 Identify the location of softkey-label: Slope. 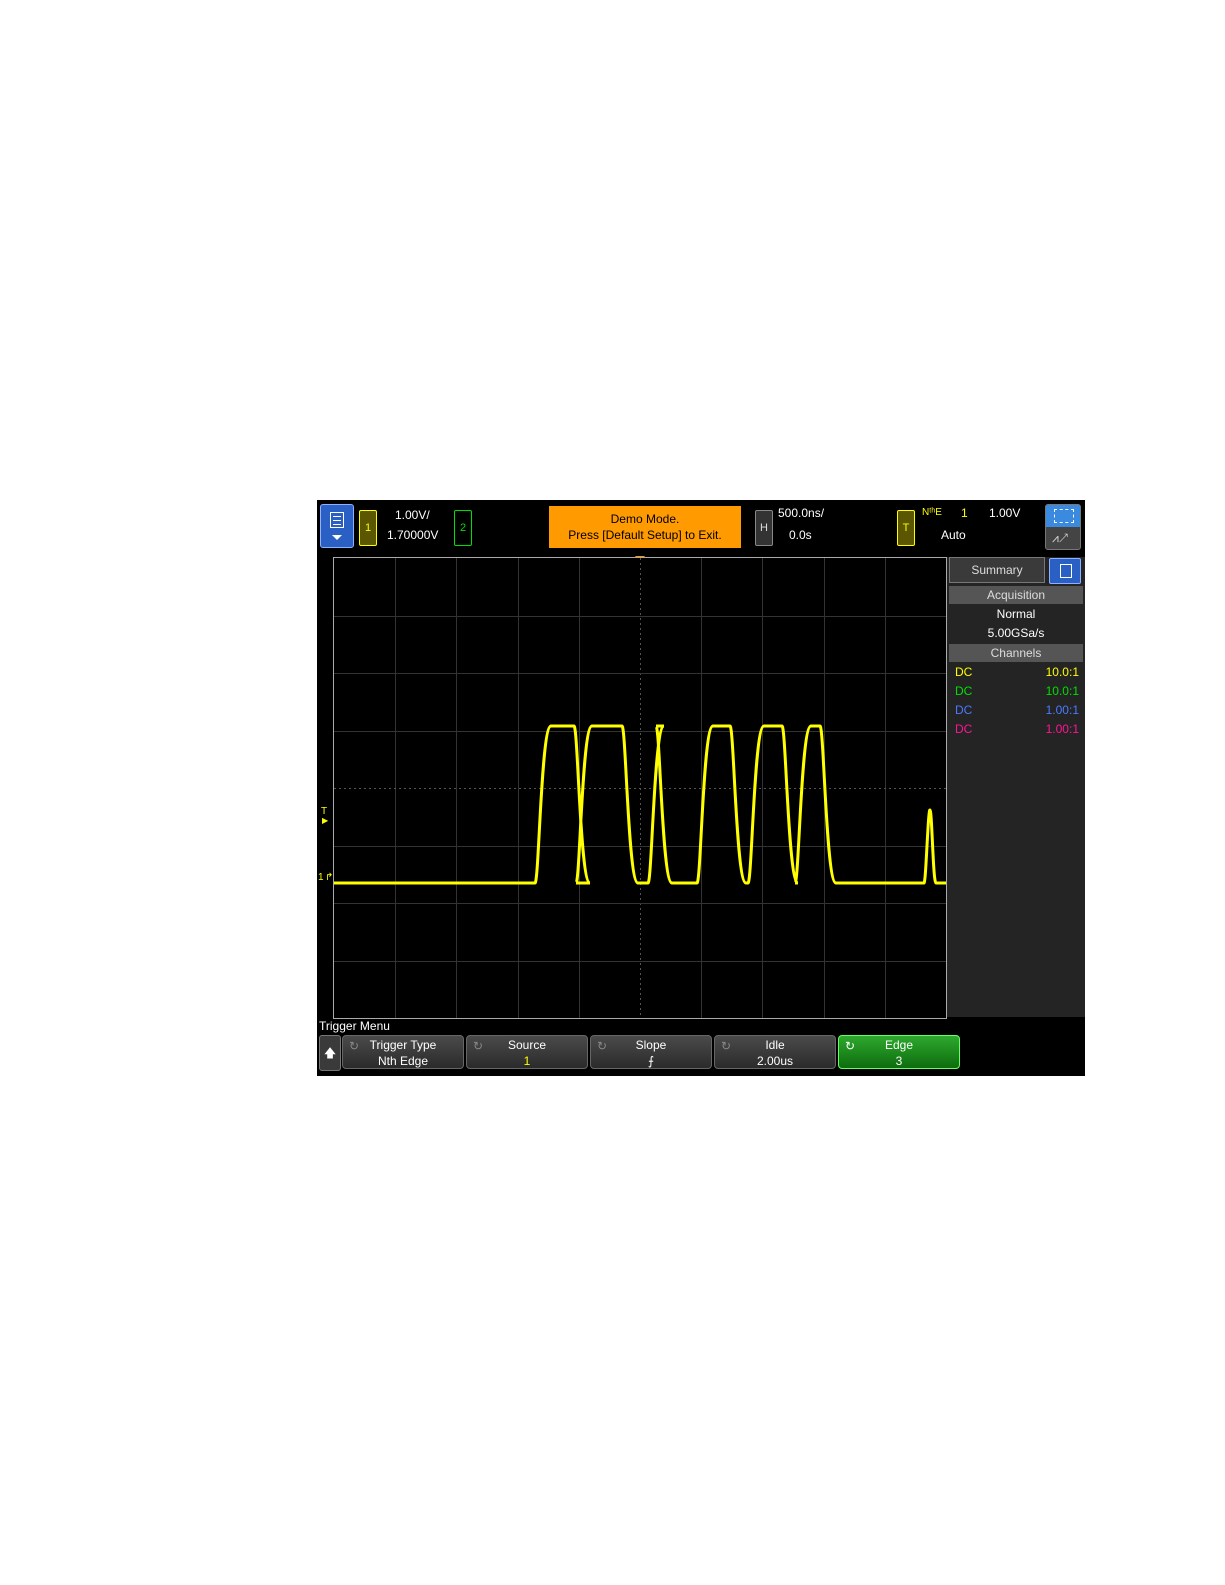
(651, 1045).